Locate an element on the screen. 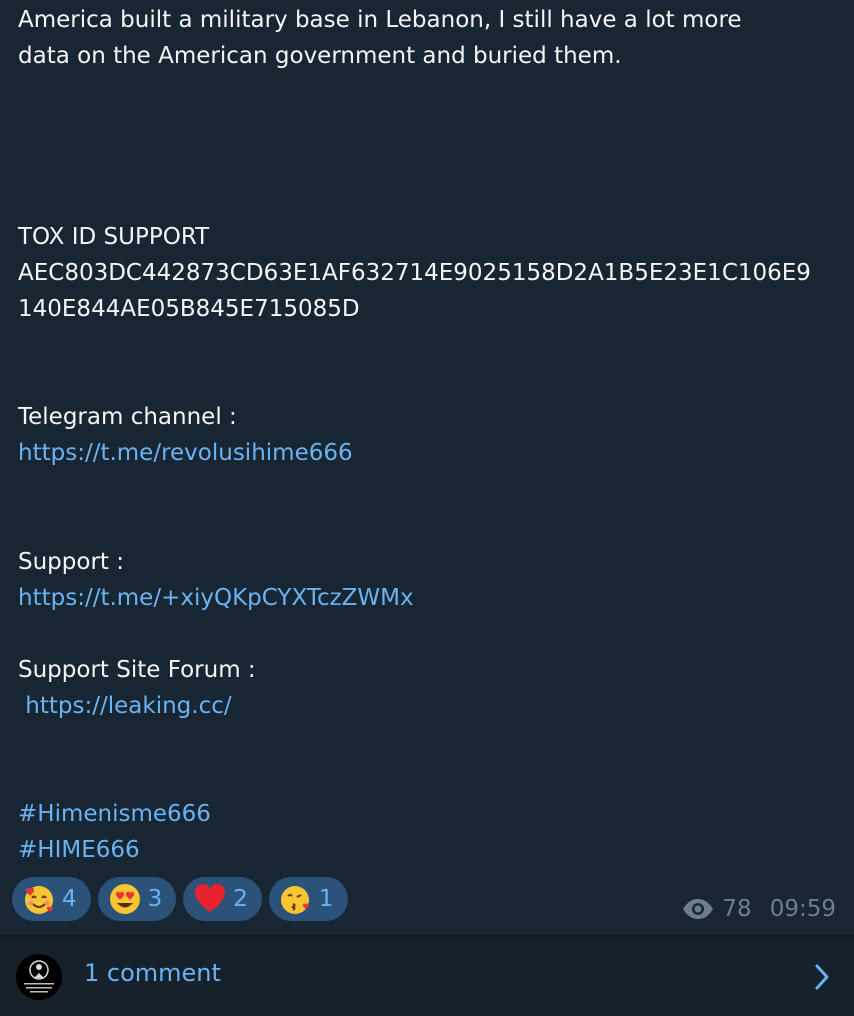 Image resolution: width=854 pixels, height=1016 pixels. anonymous-logo-icon is located at coordinates (39, 977).